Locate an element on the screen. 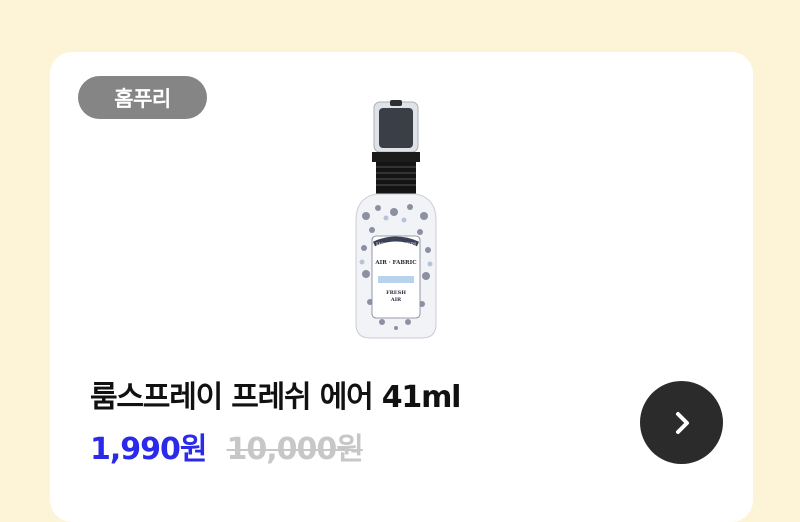 The height and width of the screenshot is (522, 800). sale-price: 1,990원 is located at coordinates (148, 449).